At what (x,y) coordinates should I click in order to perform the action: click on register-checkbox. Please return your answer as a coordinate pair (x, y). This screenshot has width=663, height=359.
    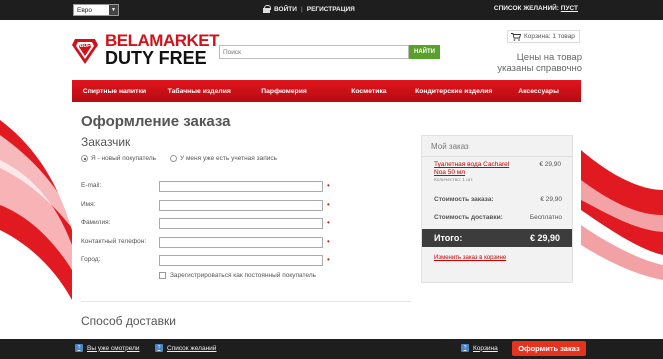
    Looking at the image, I should click on (162, 275).